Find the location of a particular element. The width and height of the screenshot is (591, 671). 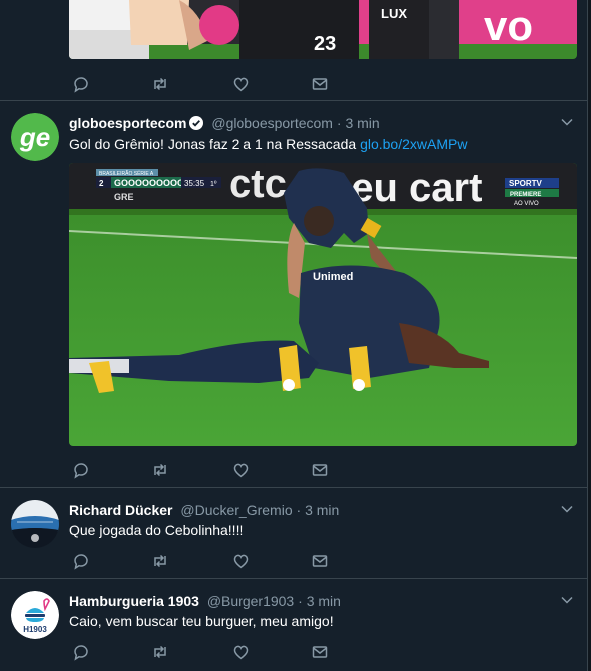

tweet-text: Caio, vem buscar teu burguer, meu amigo! is located at coordinates (201, 621).